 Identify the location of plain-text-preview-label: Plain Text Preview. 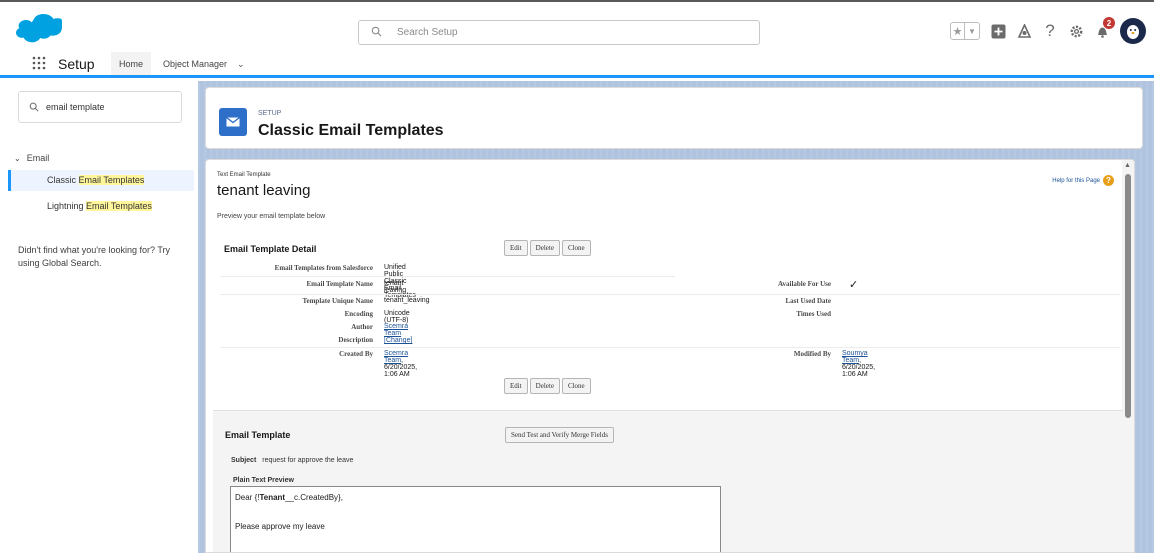
(263, 480).